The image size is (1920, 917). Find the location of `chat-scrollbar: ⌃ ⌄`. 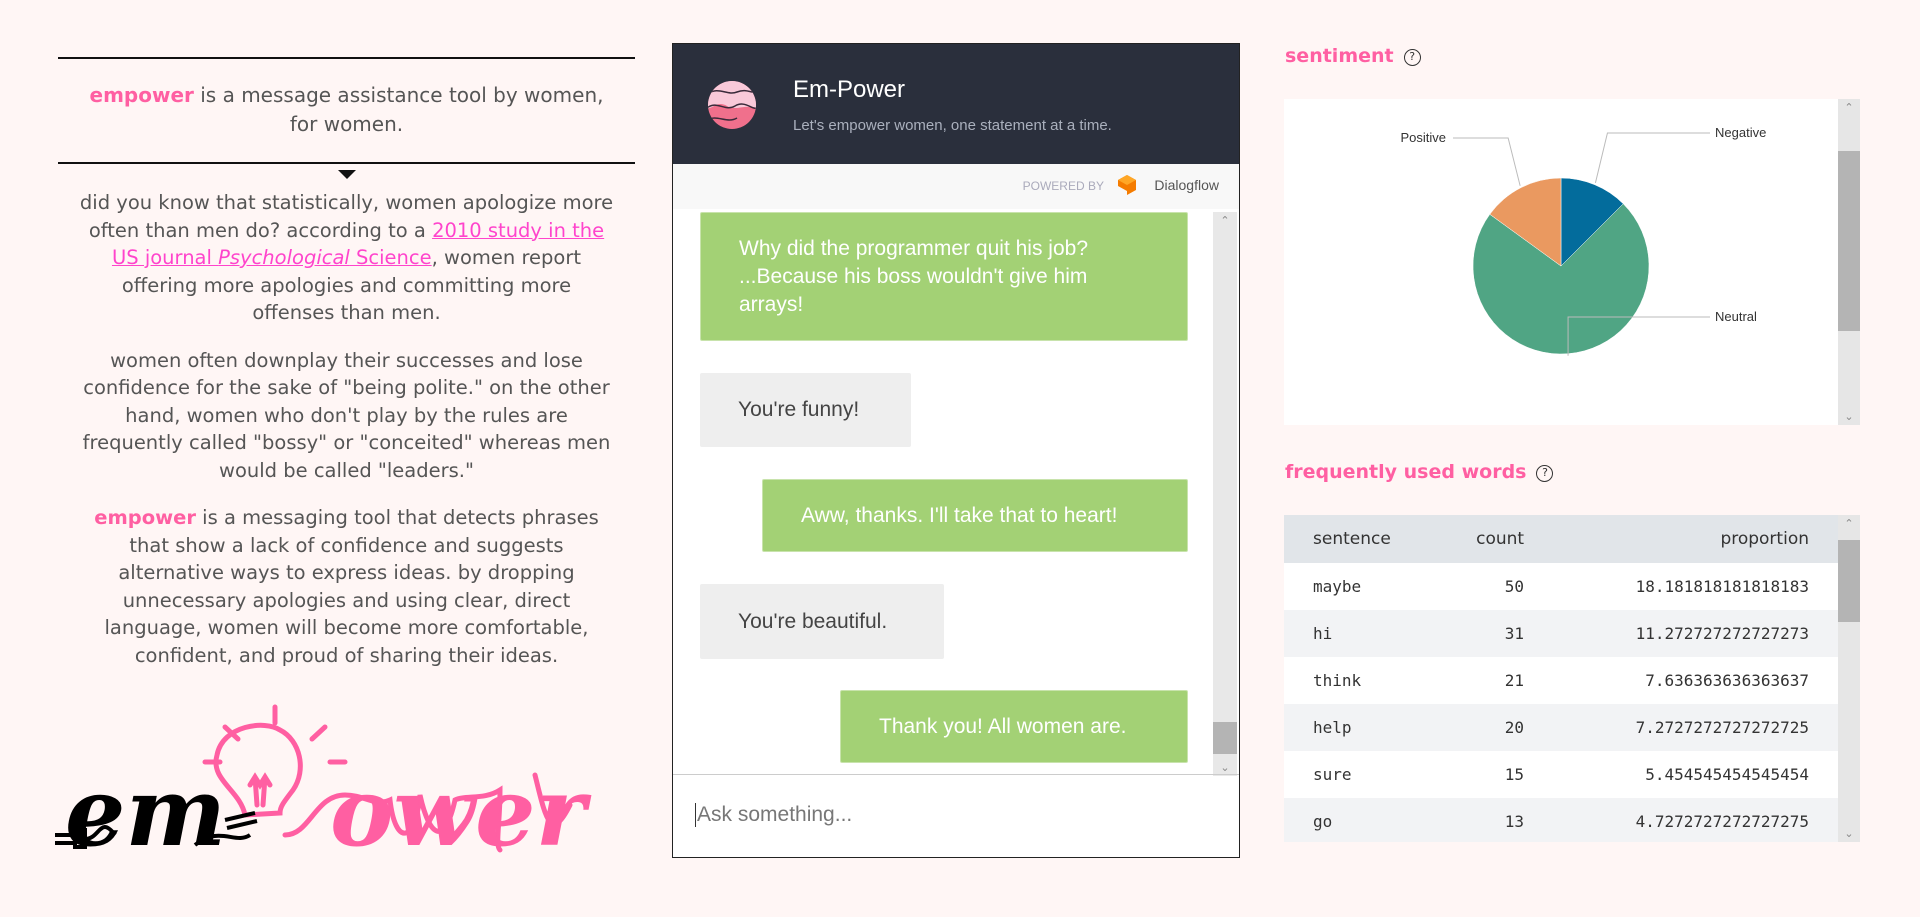

chat-scrollbar: ⌃ ⌄ is located at coordinates (1225, 494).